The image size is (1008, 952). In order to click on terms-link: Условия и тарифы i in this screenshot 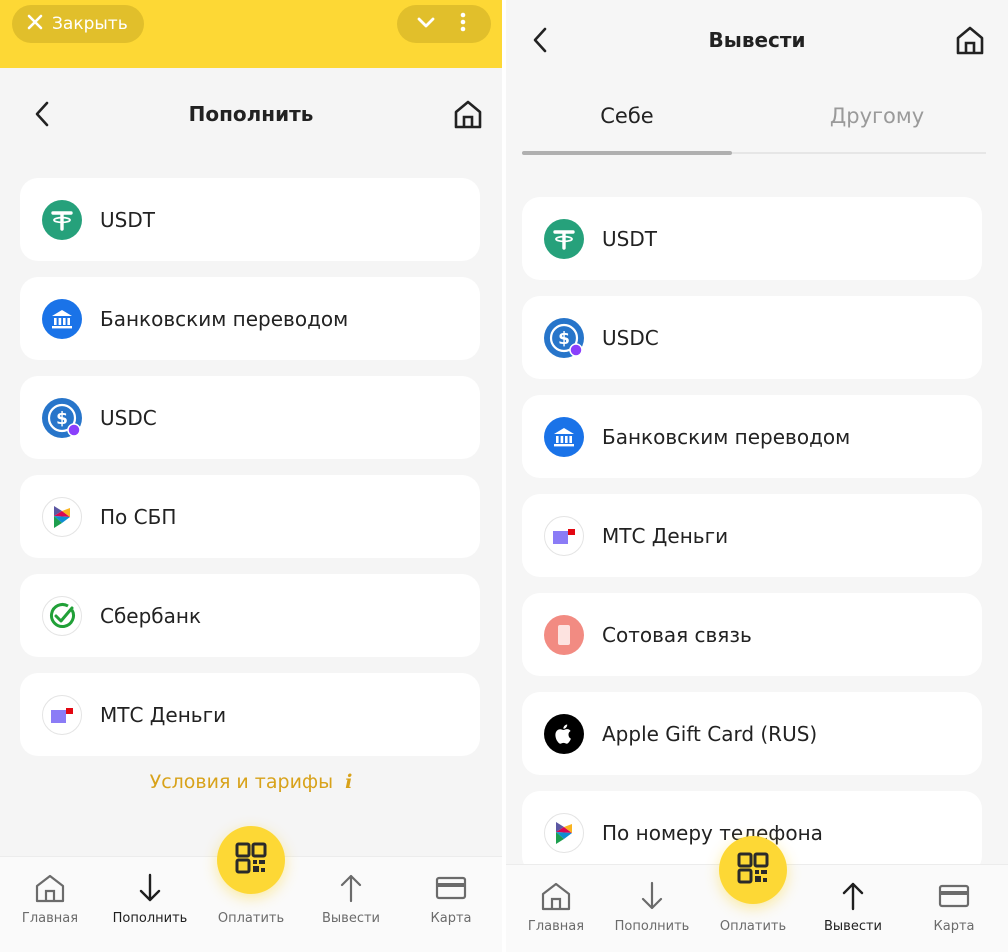, I will do `click(251, 782)`.